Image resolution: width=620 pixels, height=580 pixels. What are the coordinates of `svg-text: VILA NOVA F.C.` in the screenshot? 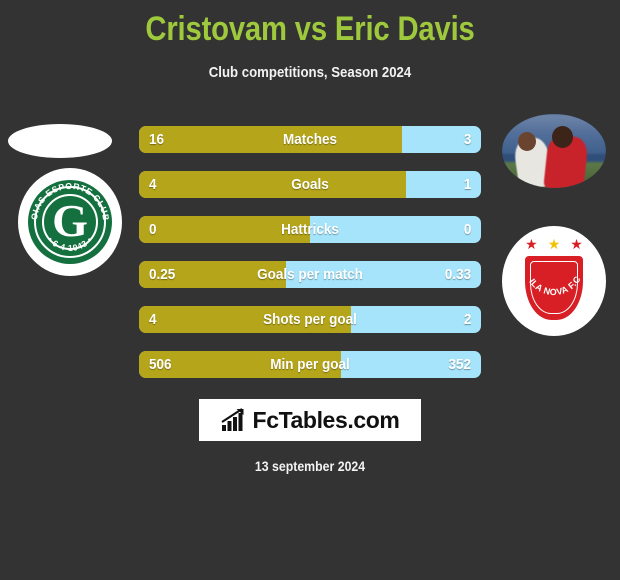 It's located at (554, 286).